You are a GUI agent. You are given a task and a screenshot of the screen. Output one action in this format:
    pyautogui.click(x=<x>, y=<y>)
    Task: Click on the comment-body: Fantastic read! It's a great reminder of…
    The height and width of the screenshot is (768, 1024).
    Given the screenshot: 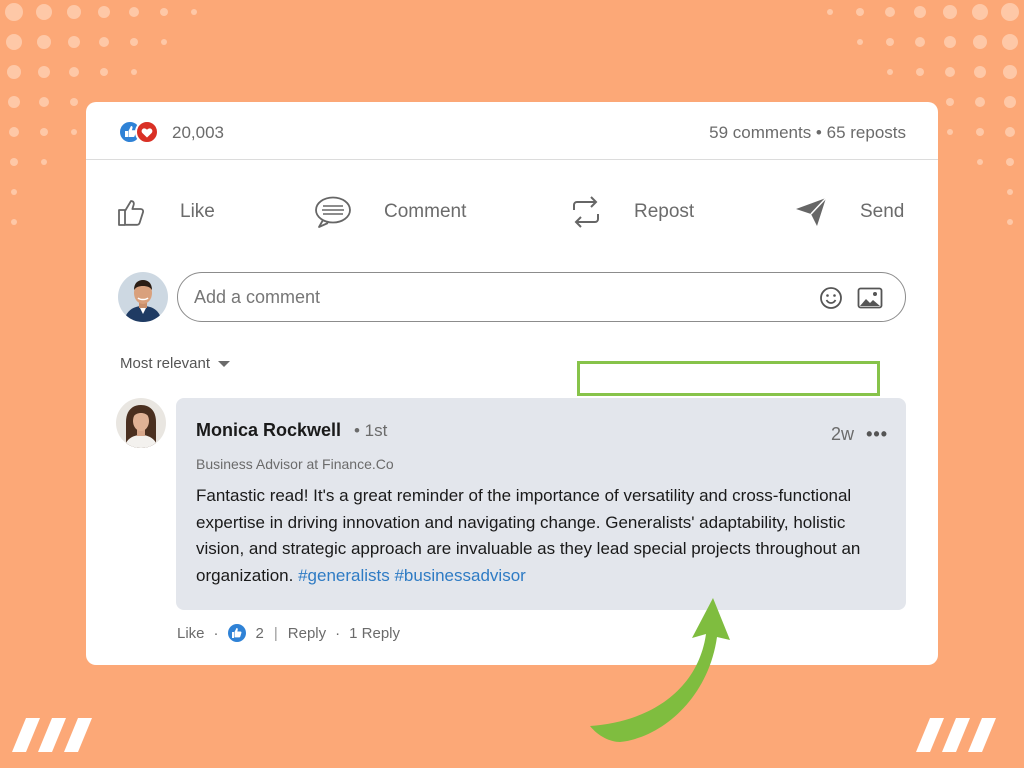 What is the action you would take?
    pyautogui.click(x=528, y=535)
    